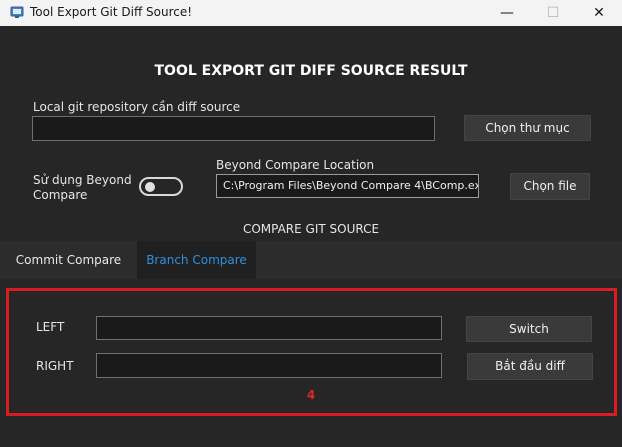 The width and height of the screenshot is (622, 447). What do you see at coordinates (599, 13) in the screenshot?
I see `close-button: ✕` at bounding box center [599, 13].